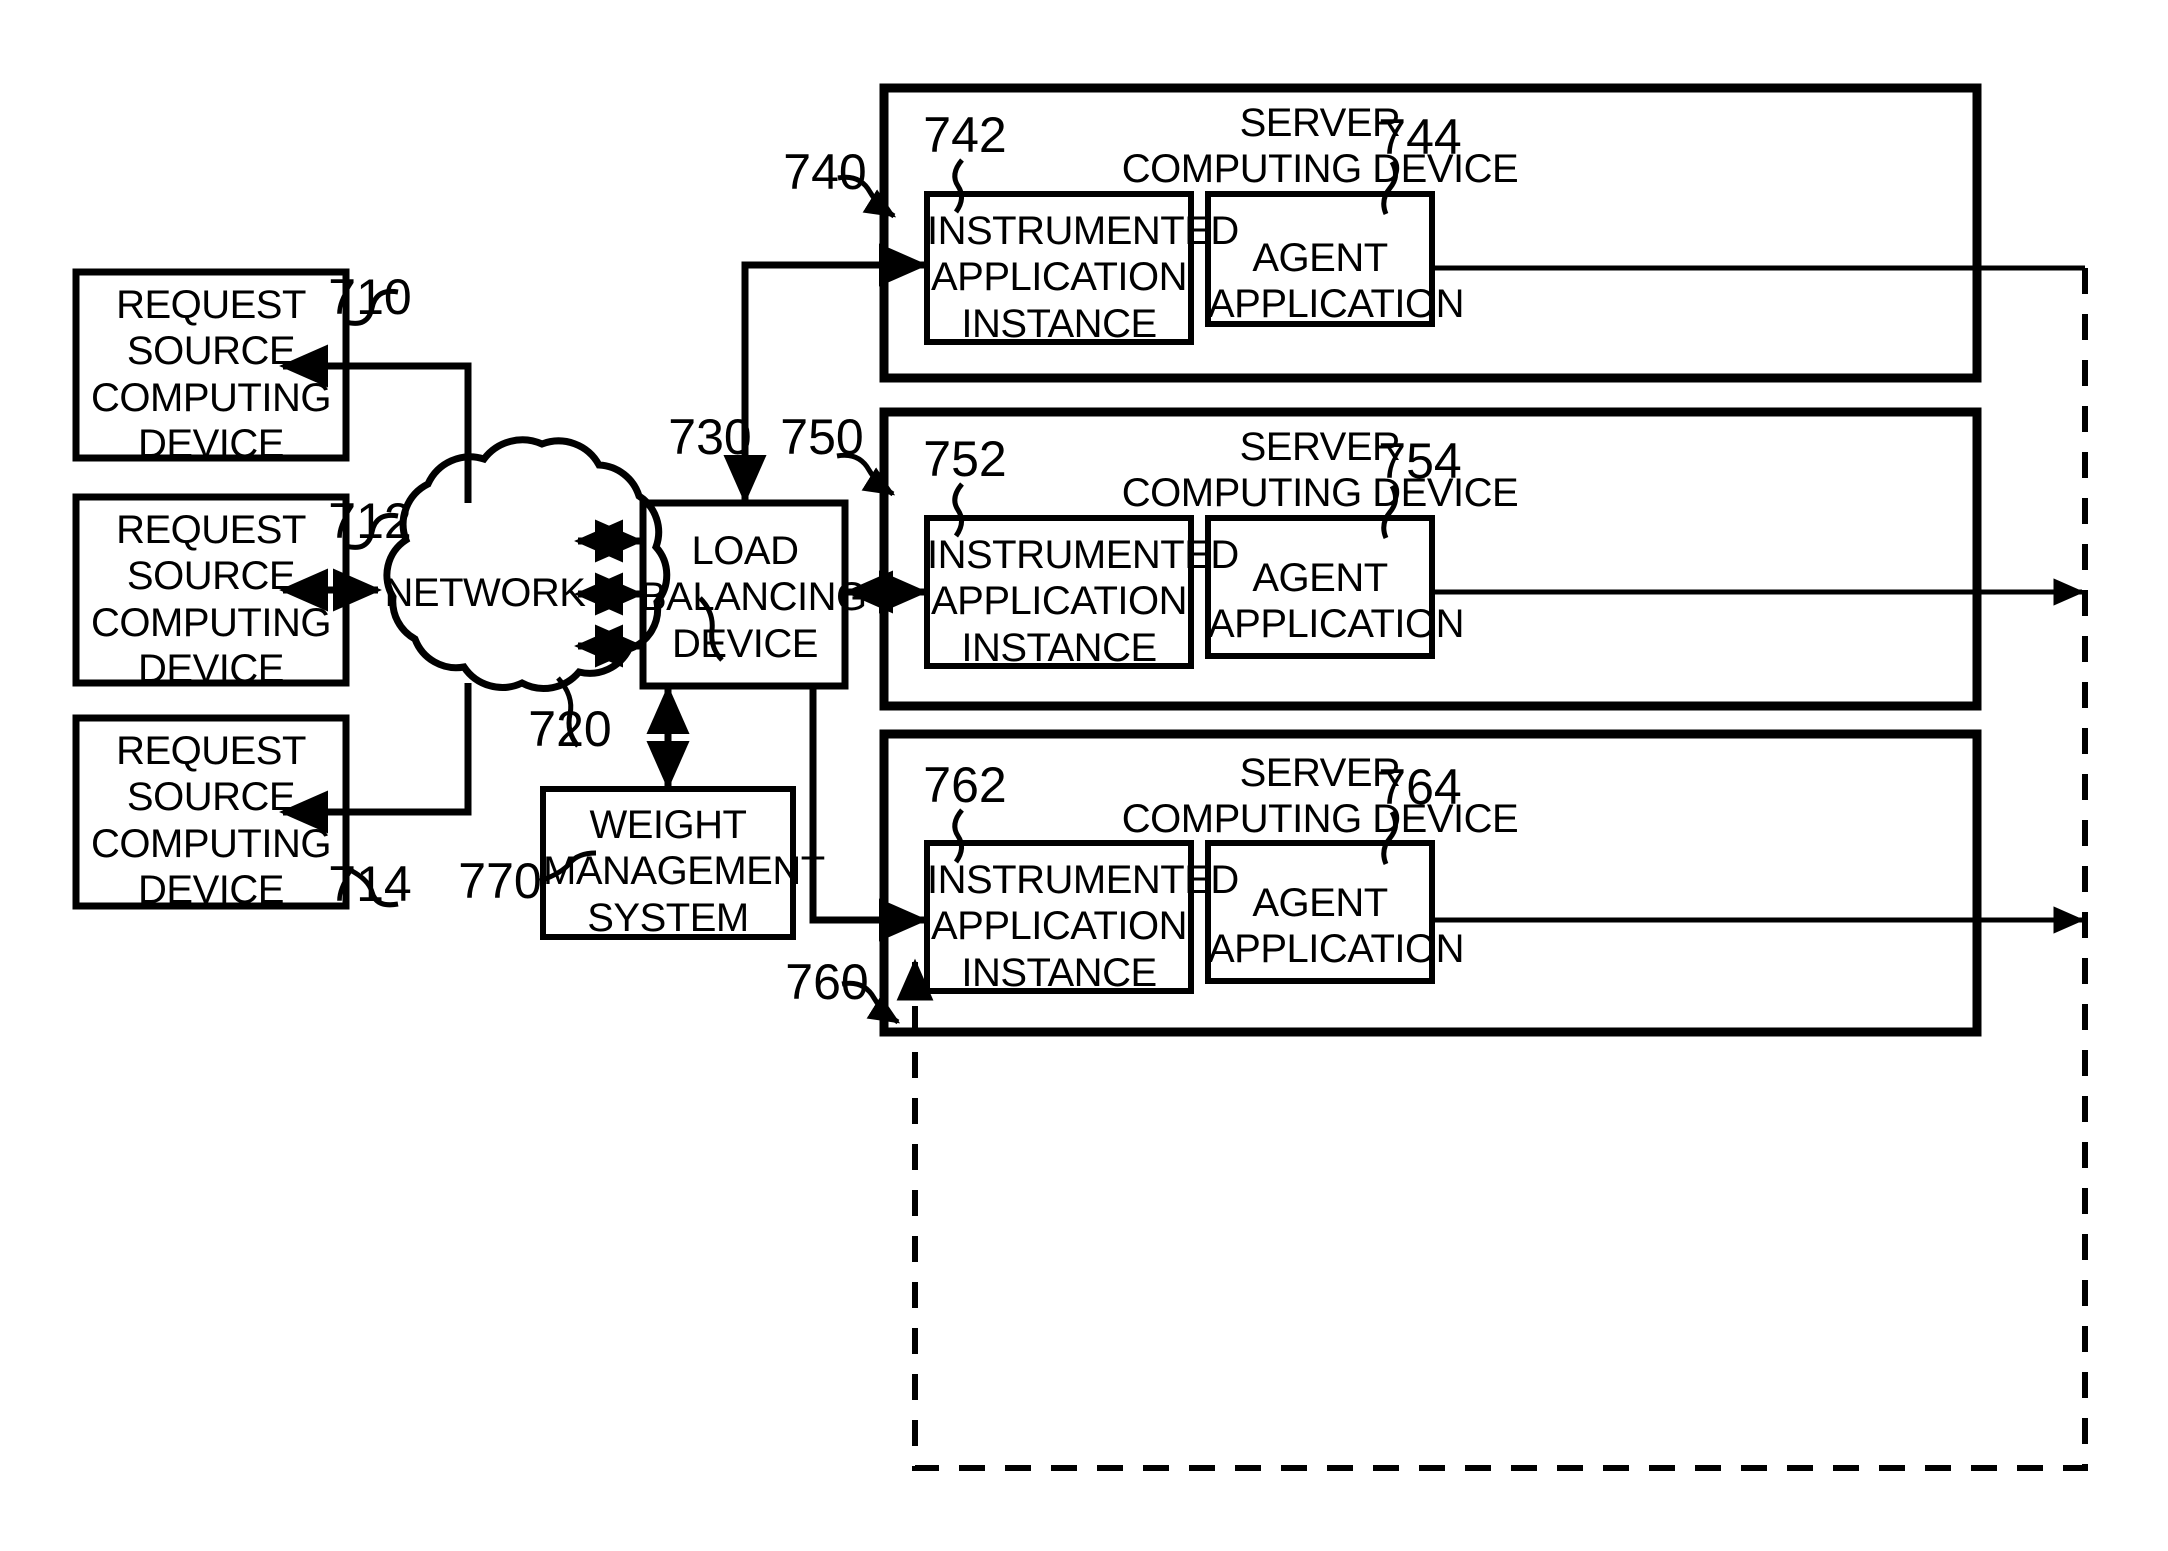  Describe the element at coordinates (965, 459) in the screenshot. I see `ref-750-inner: 752` at that location.